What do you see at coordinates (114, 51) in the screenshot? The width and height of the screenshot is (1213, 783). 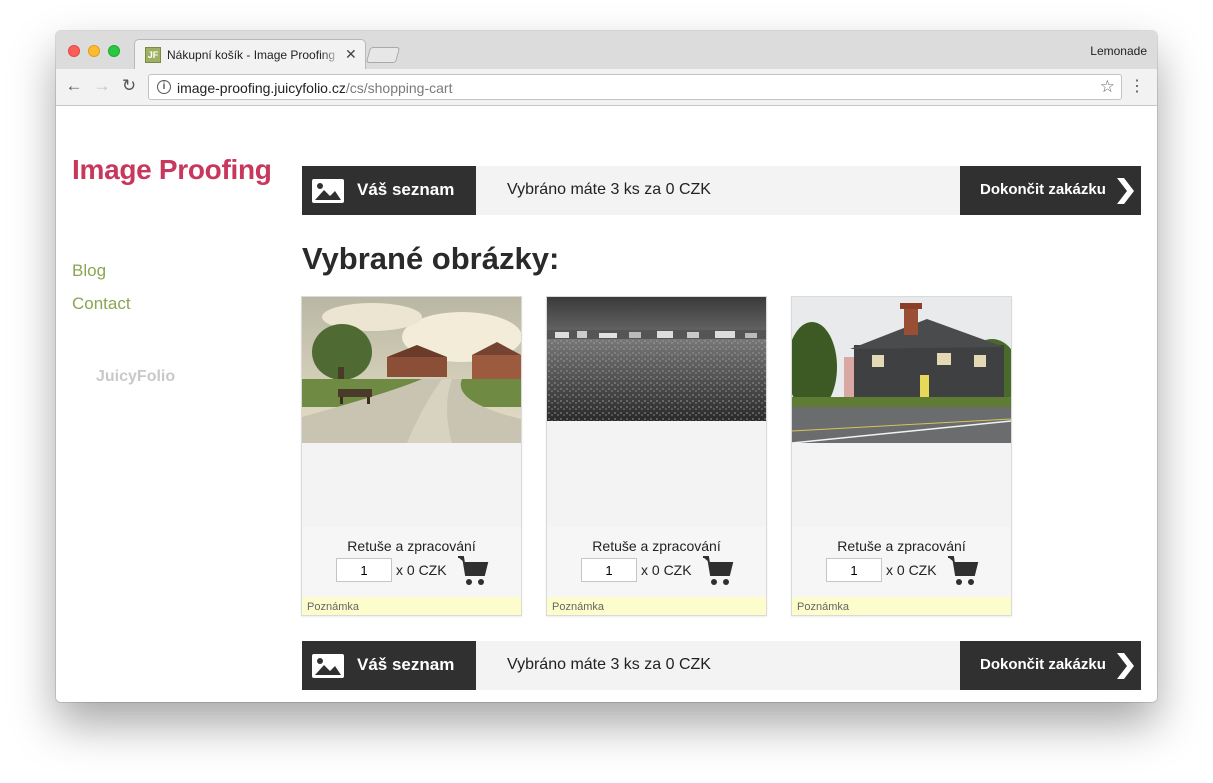 I see `maximize-window-button` at bounding box center [114, 51].